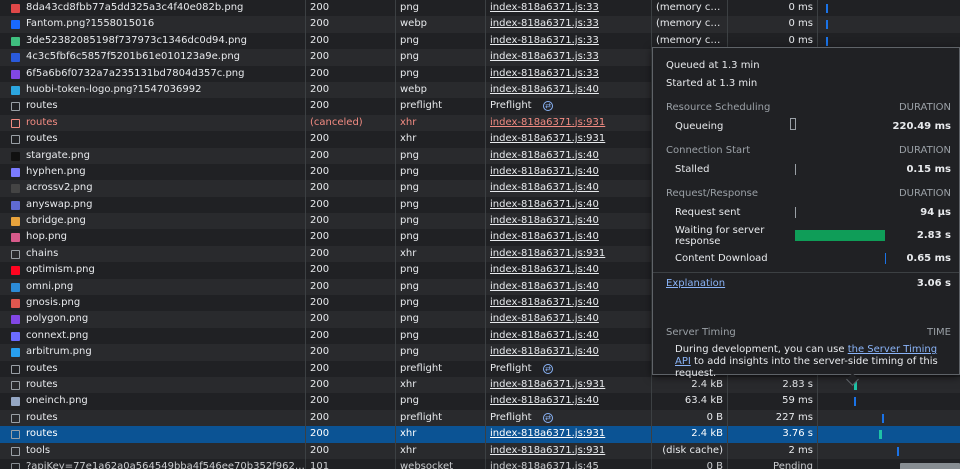 The width and height of the screenshot is (960, 469). What do you see at coordinates (695, 283) in the screenshot?
I see `explanation-link: Explanation` at bounding box center [695, 283].